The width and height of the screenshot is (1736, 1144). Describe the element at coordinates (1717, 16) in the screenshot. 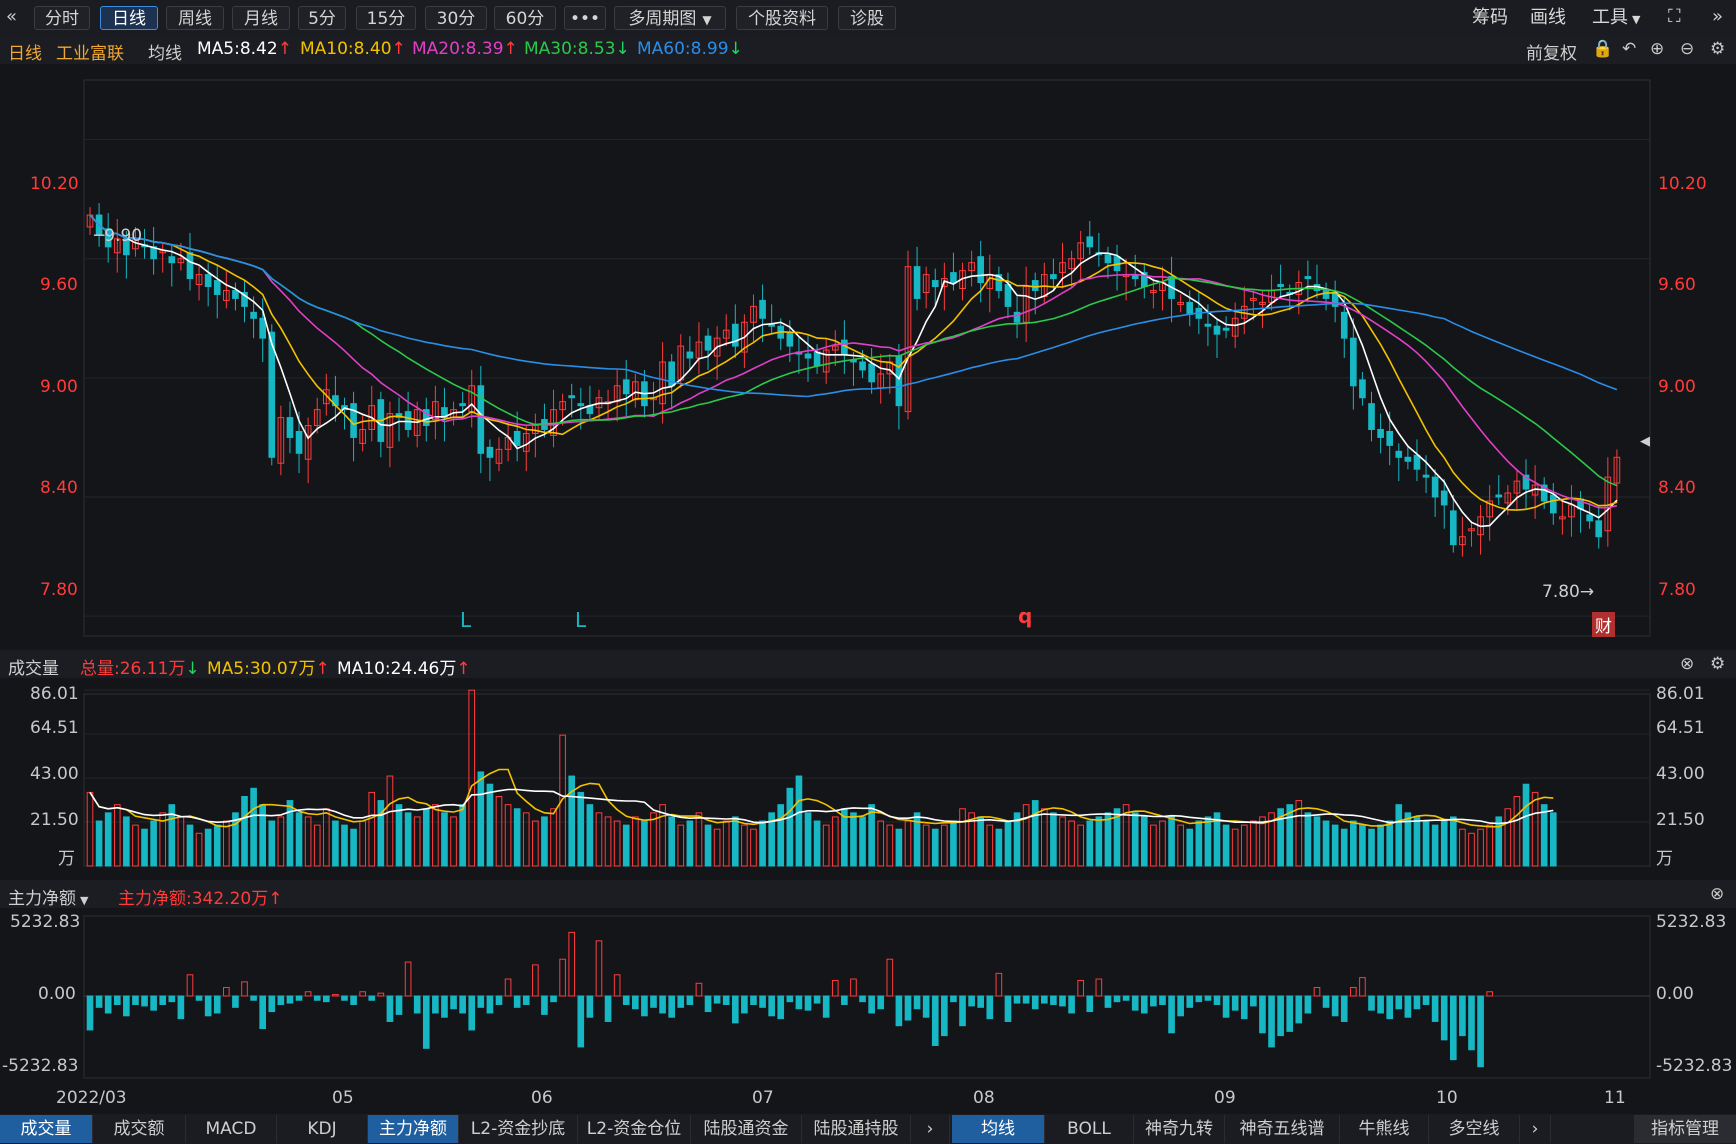

I see `expand-icon: »` at that location.